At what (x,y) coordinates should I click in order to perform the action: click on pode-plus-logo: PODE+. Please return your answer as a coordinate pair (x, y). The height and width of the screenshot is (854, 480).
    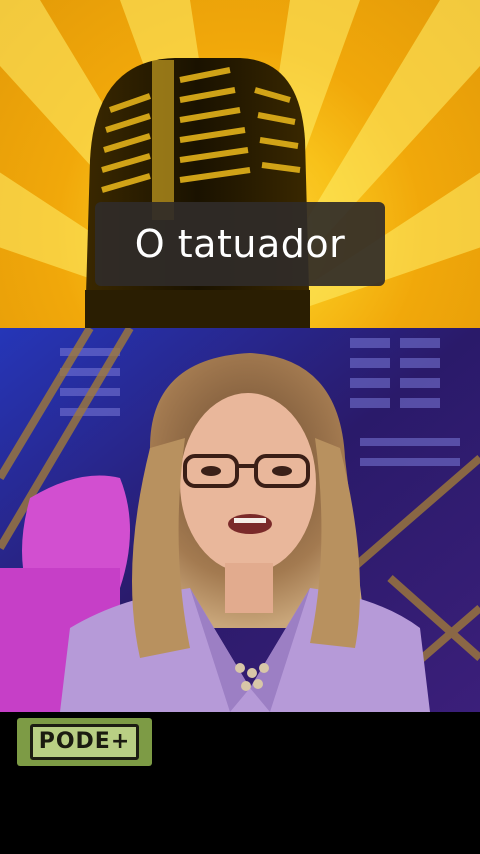
    Looking at the image, I should click on (84, 742).